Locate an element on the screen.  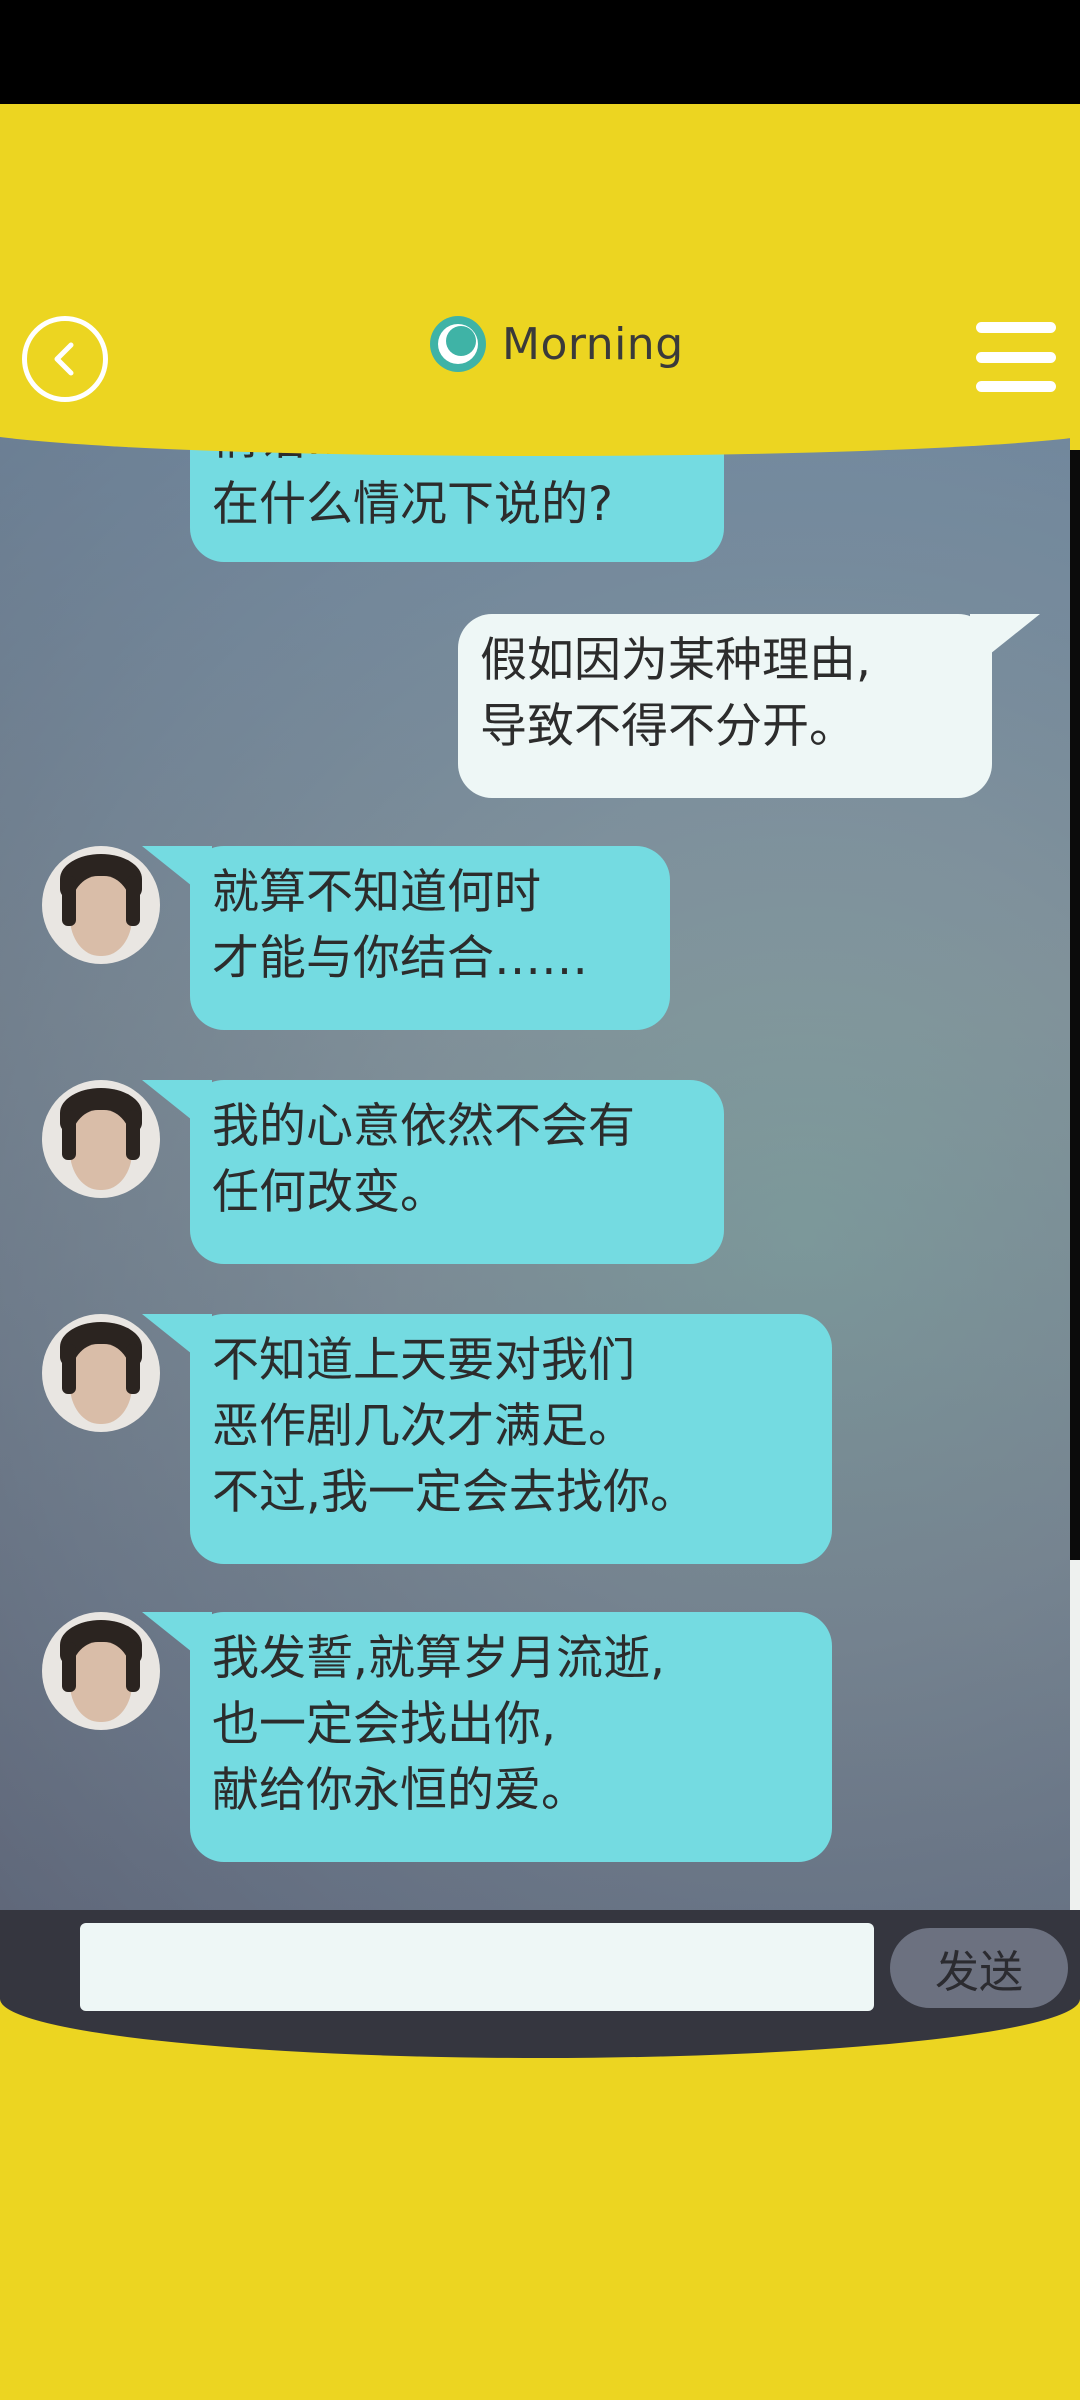
message-bubble-incoming: 我发誓,就算岁月流逝, 也一定会找出你, 献给你永恒的爱。 is located at coordinates (487, 1737).